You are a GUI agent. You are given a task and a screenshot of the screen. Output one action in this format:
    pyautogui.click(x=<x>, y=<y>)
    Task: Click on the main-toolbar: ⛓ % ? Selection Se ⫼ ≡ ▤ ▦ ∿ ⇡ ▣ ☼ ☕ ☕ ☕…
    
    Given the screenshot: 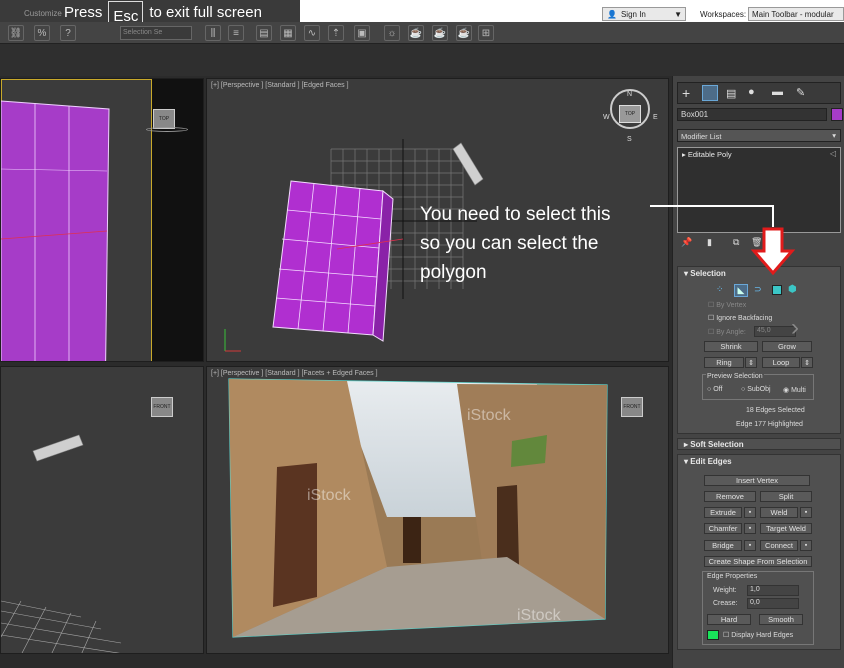 What is the action you would take?
    pyautogui.click(x=422, y=33)
    